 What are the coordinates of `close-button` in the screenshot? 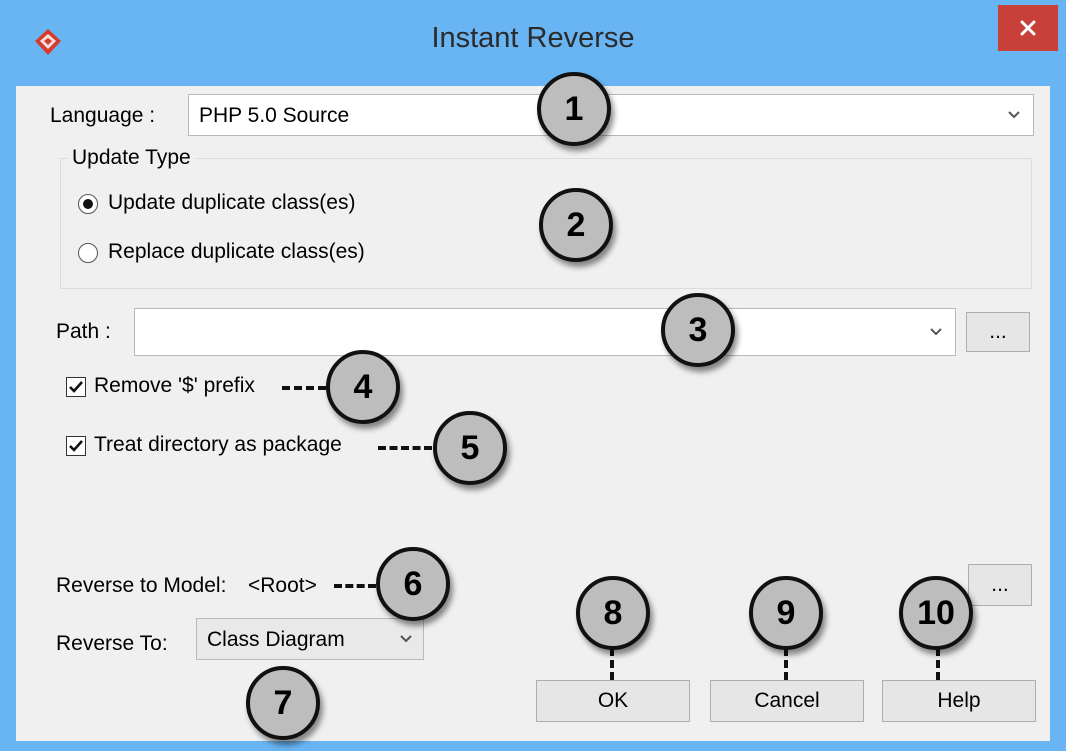 It's located at (1028, 28).